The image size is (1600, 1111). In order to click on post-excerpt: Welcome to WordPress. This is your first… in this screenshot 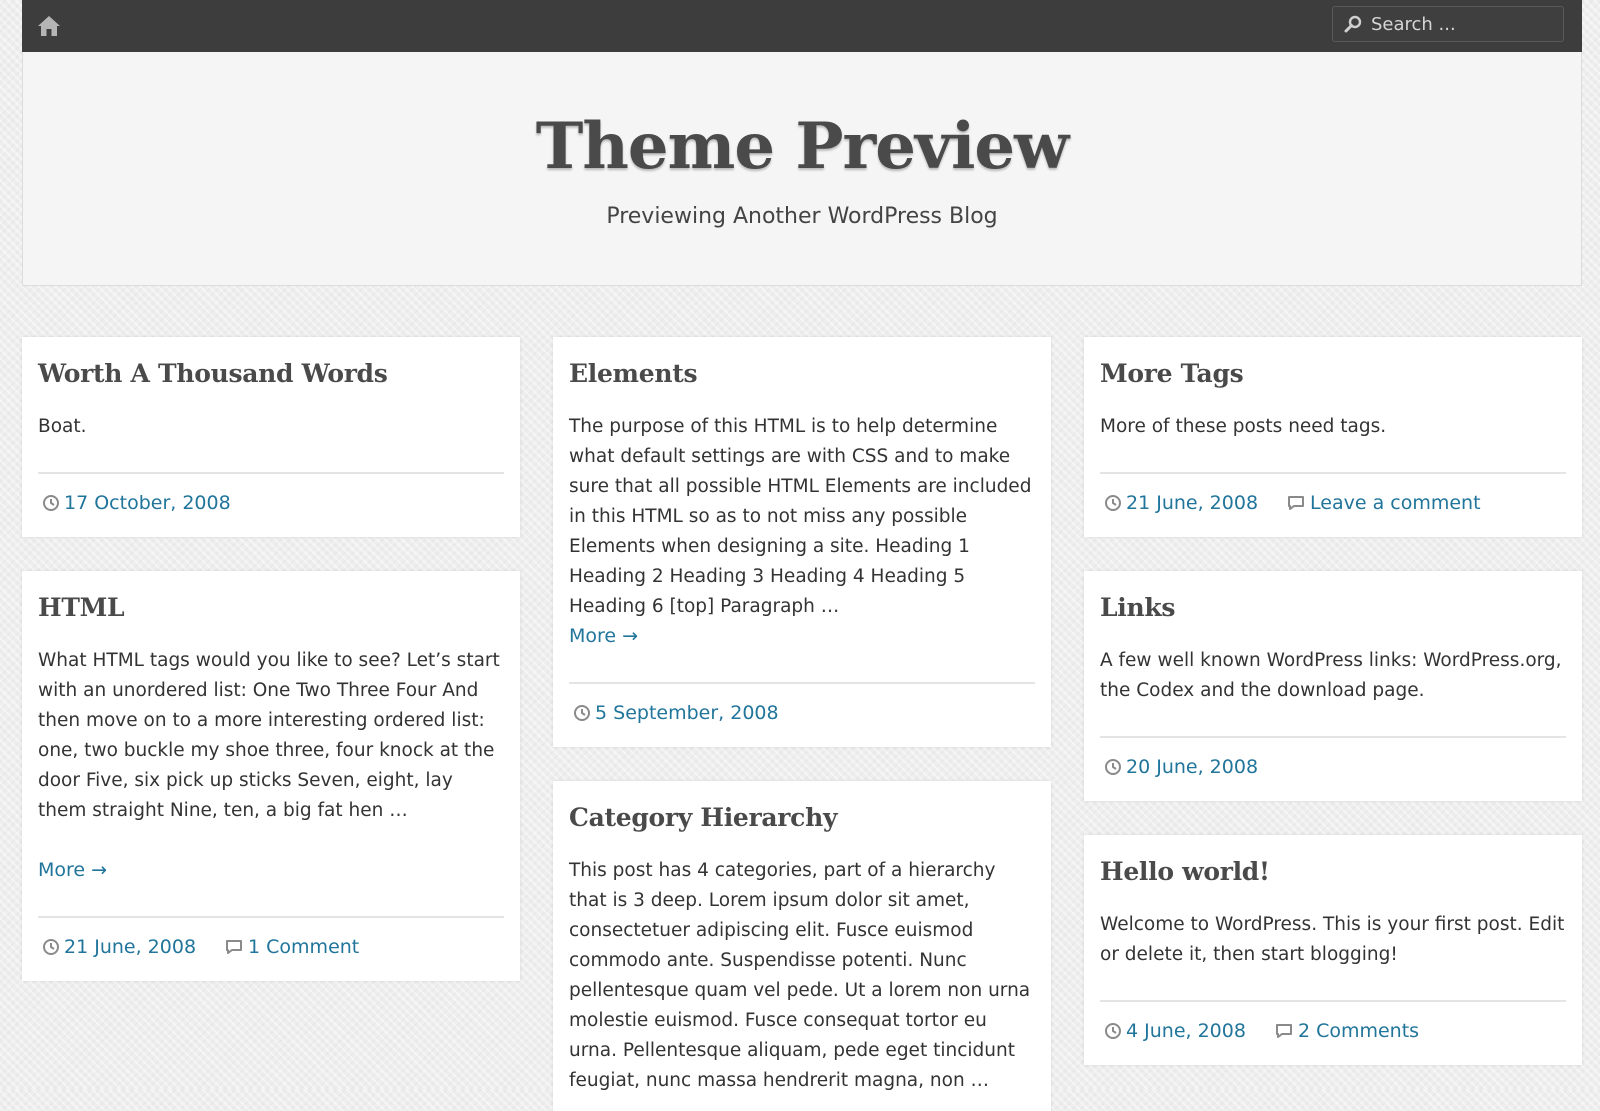, I will do `click(1332, 939)`.